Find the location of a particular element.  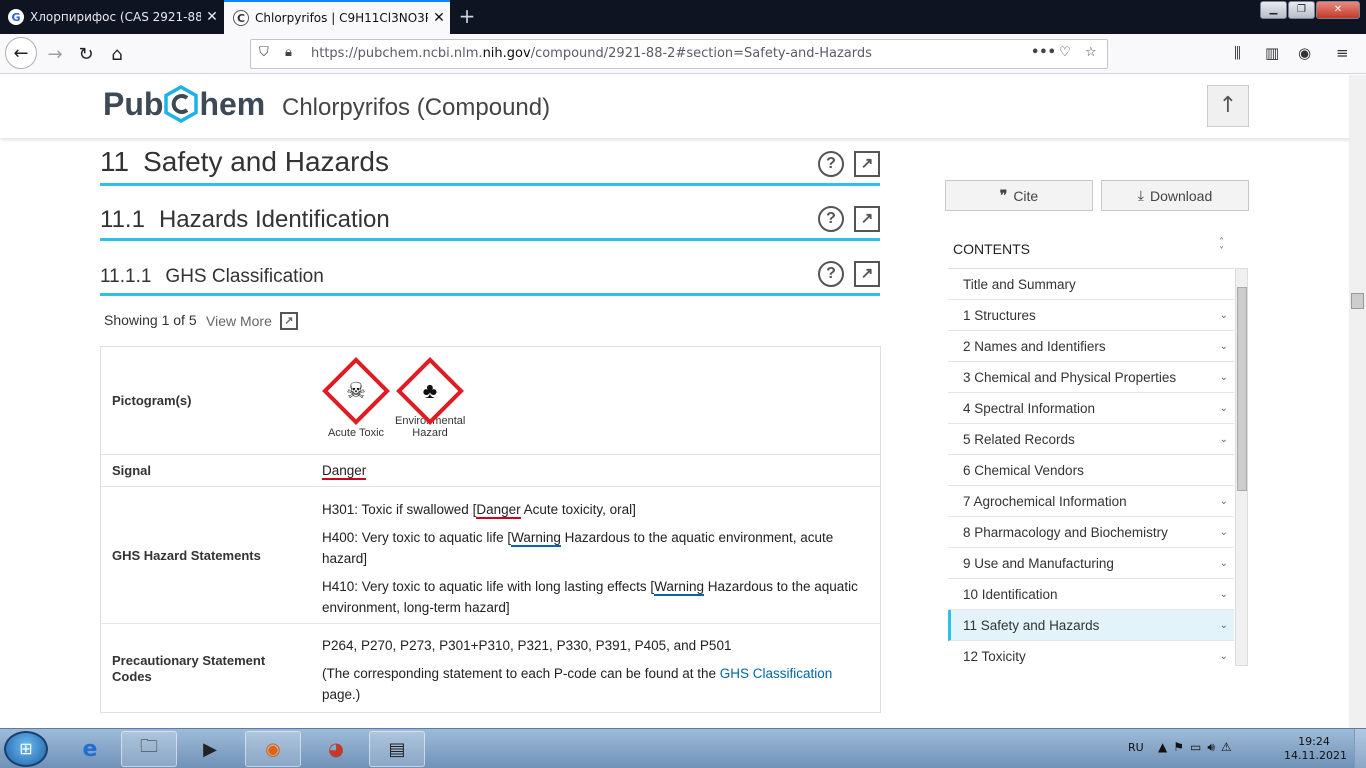

toc-item: 12 Toxicity ⌄ is located at coordinates (1091, 653).